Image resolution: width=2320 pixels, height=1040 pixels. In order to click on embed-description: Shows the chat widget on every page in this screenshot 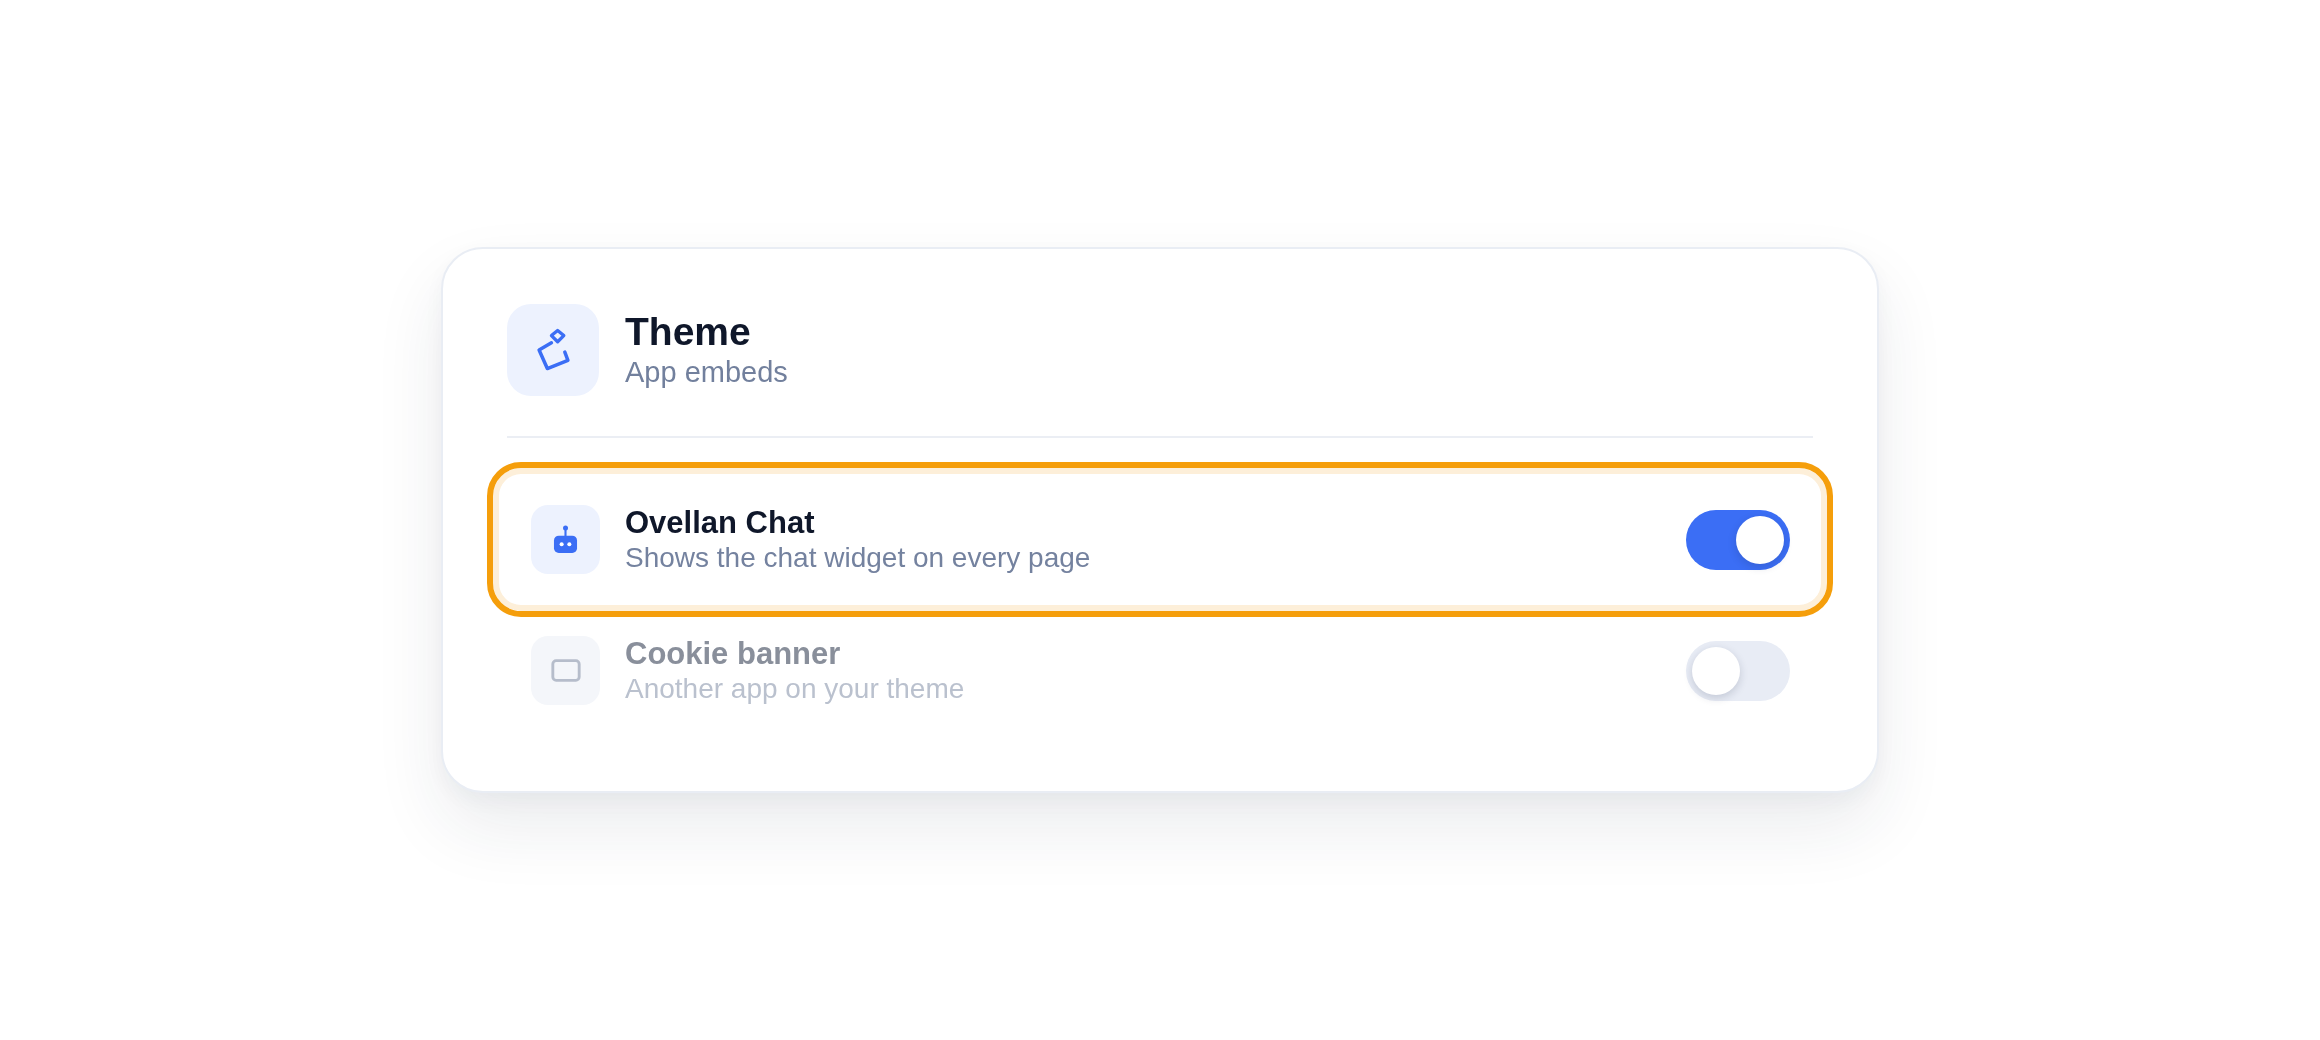, I will do `click(858, 558)`.